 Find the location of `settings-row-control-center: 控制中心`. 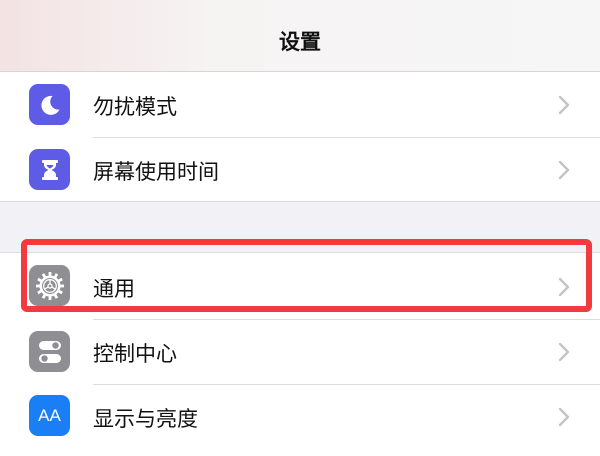

settings-row-control-center: 控制中心 is located at coordinates (300, 353).